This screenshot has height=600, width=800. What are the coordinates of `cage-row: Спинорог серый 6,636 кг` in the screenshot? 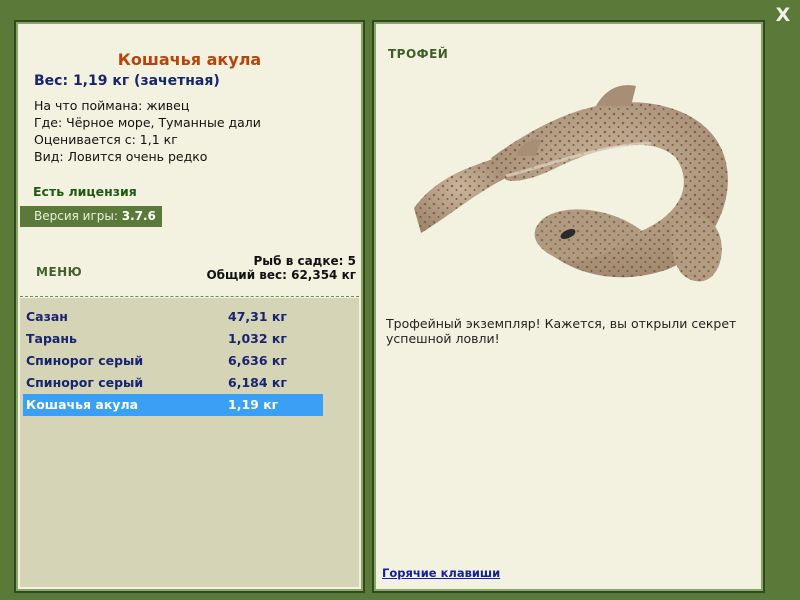 It's located at (173, 361).